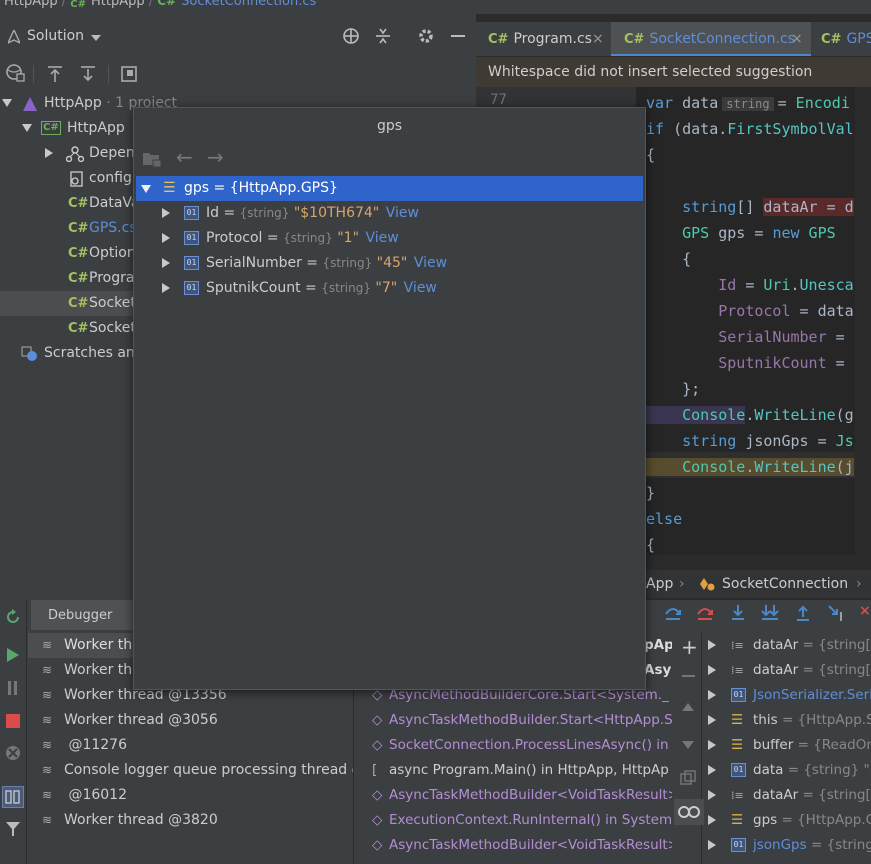 The width and height of the screenshot is (871, 864). Describe the element at coordinates (351, 36) in the screenshot. I see `crosshair-icon` at that location.